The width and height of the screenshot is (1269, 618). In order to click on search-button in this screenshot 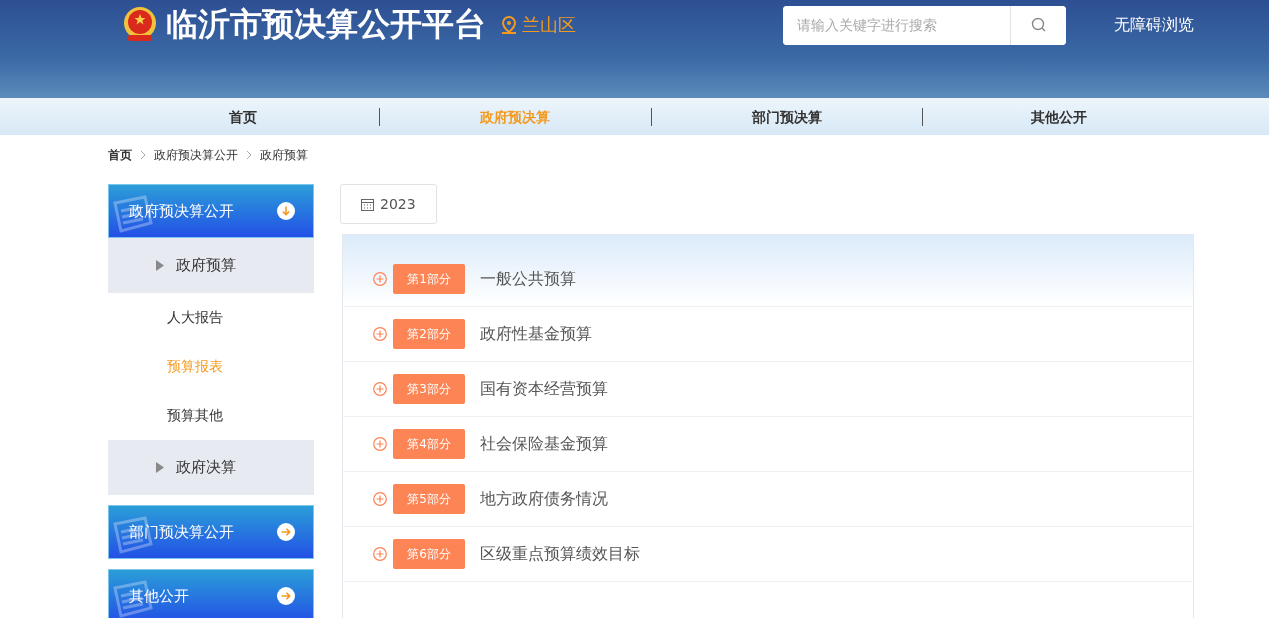, I will do `click(1038, 25)`.